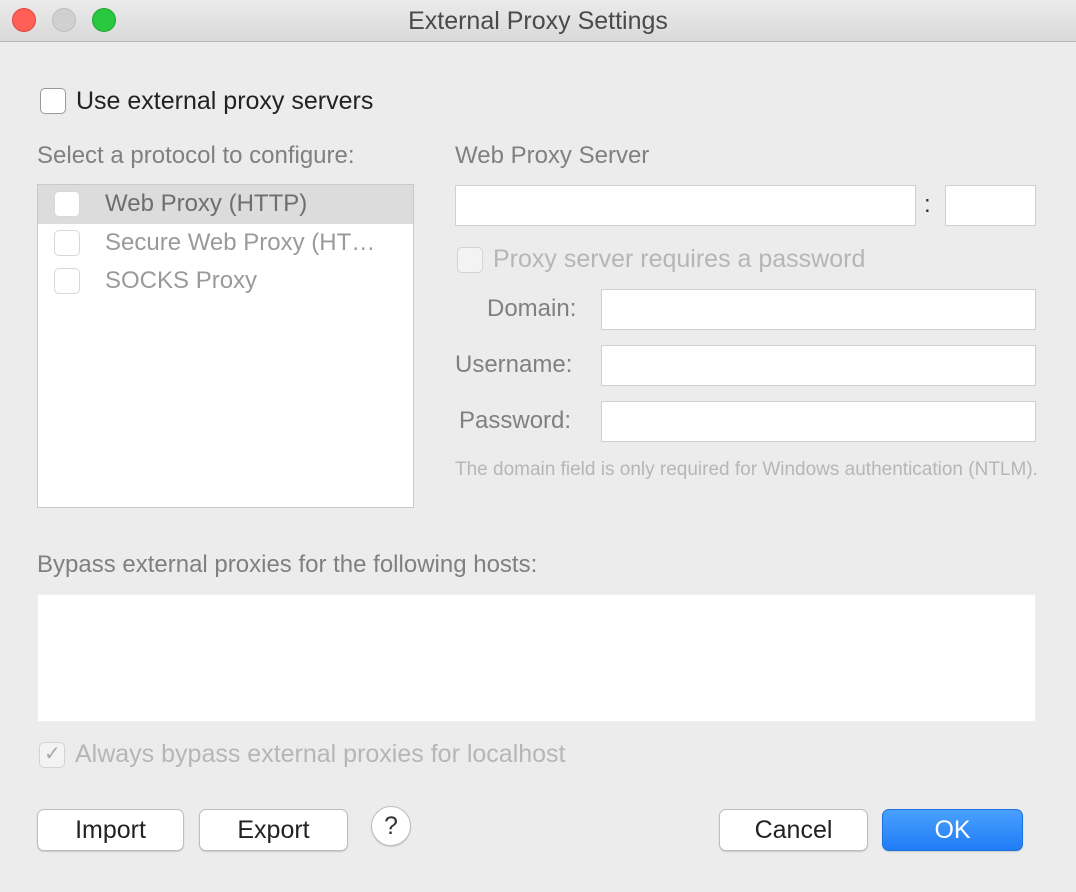 The image size is (1076, 892). What do you see at coordinates (685, 205) in the screenshot?
I see `proxy-host-input` at bounding box center [685, 205].